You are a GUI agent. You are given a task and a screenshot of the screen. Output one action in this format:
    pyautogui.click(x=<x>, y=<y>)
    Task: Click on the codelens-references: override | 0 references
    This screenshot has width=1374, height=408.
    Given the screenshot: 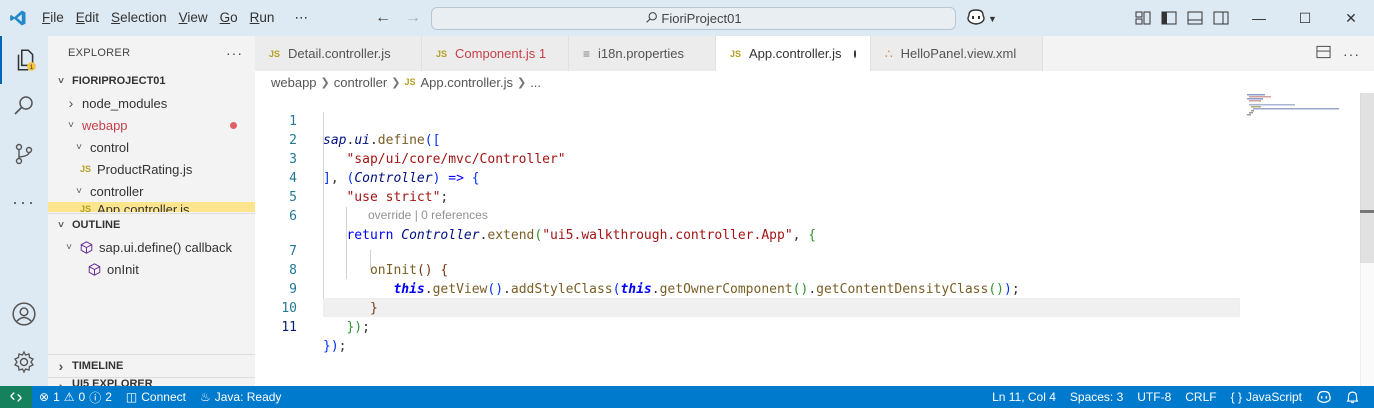 What is the action you would take?
    pyautogui.click(x=428, y=215)
    